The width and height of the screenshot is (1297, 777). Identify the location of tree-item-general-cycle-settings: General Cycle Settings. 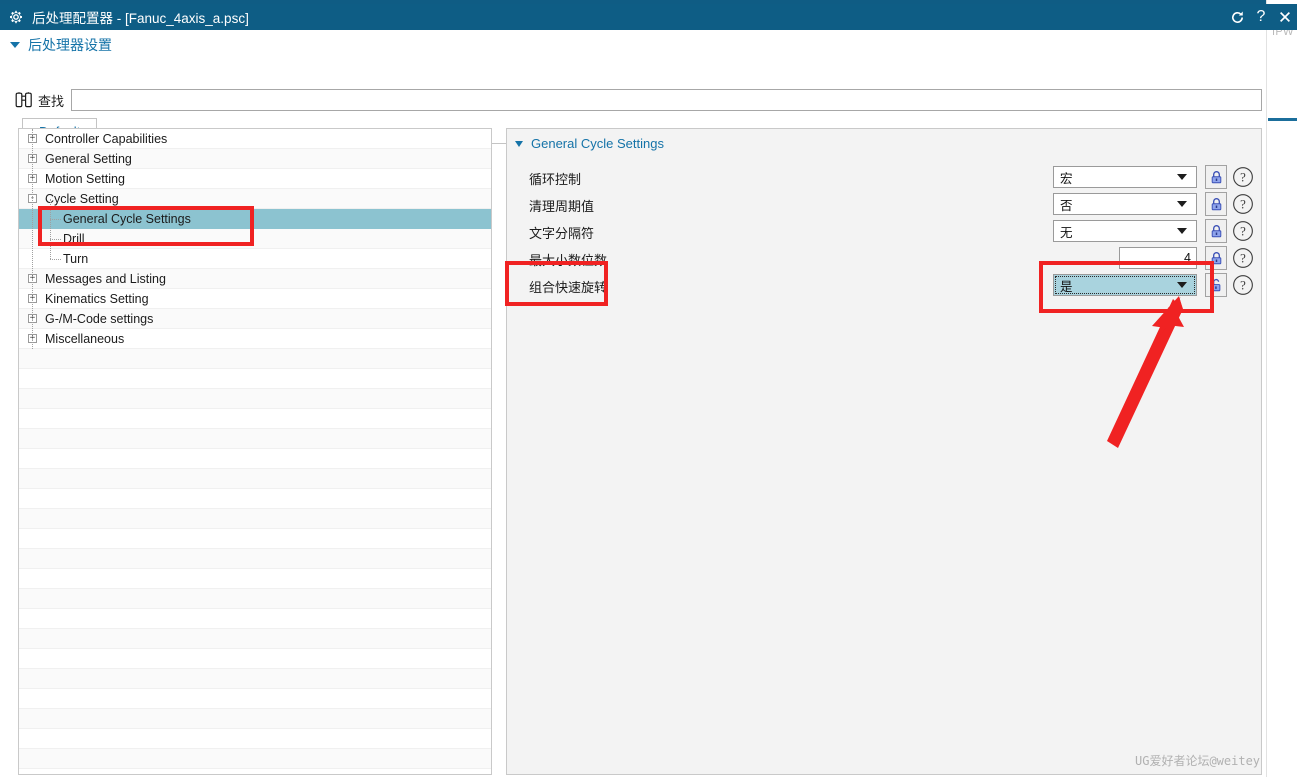
(255, 219).